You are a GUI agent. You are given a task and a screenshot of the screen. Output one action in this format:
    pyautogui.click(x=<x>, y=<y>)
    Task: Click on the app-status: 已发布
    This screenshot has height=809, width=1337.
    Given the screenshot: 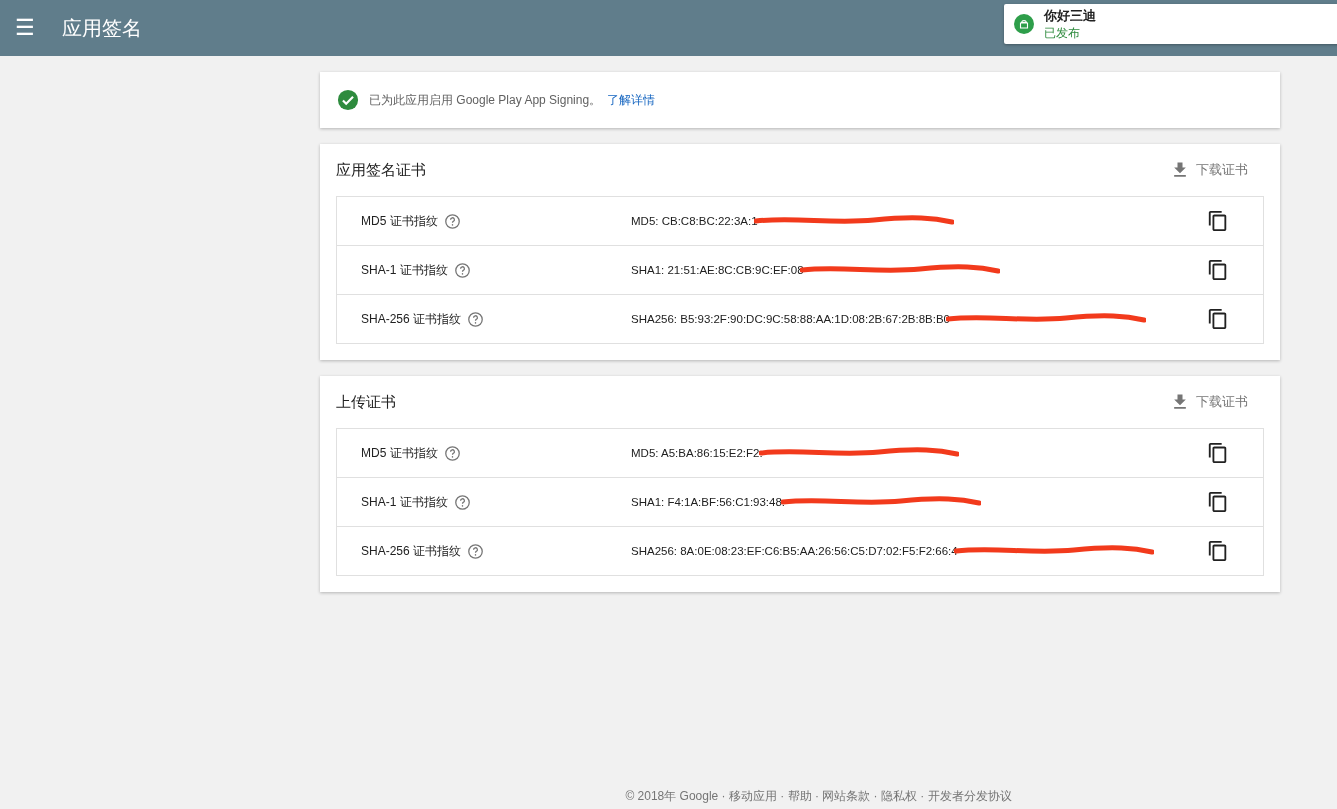 What is the action you would take?
    pyautogui.click(x=1062, y=33)
    